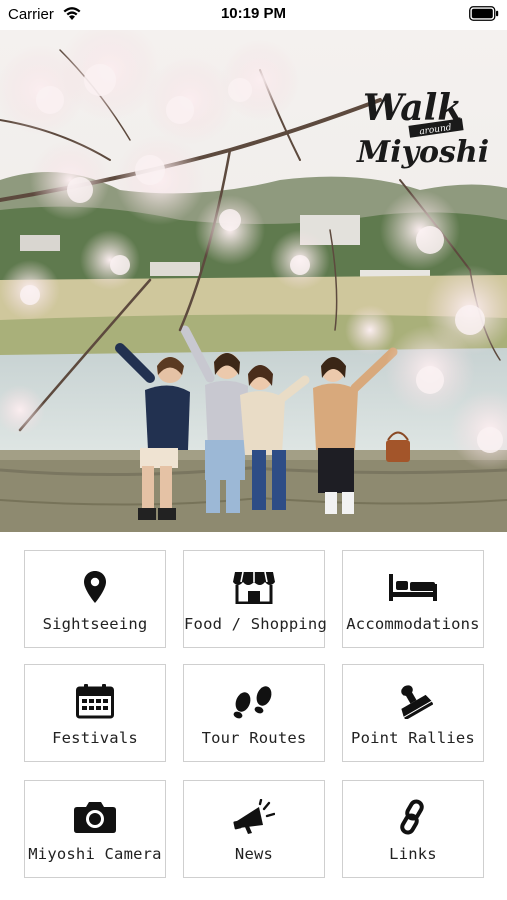  Describe the element at coordinates (252, 702) in the screenshot. I see `footprints-icon` at that location.